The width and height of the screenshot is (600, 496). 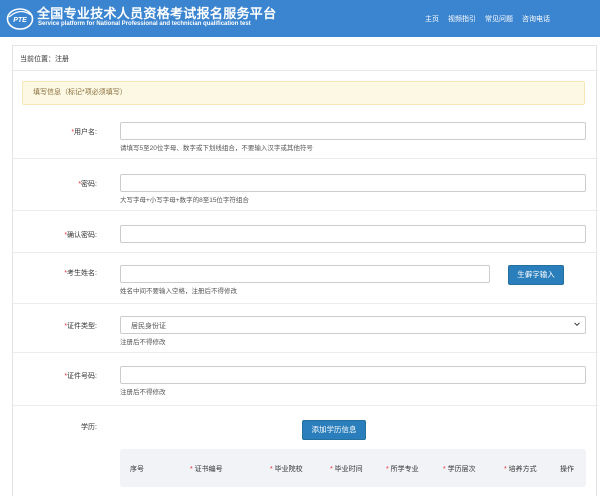 I want to click on rare-character-input-button: 生僻字输入, so click(x=536, y=275).